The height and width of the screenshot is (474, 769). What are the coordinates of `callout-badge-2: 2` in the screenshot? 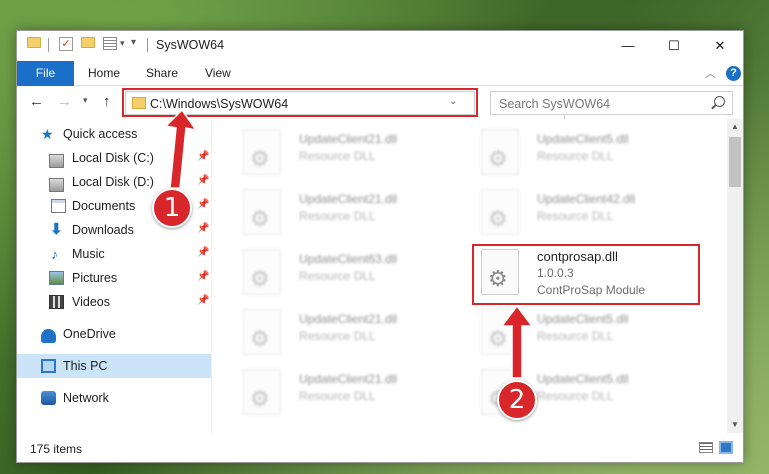 It's located at (517, 400).